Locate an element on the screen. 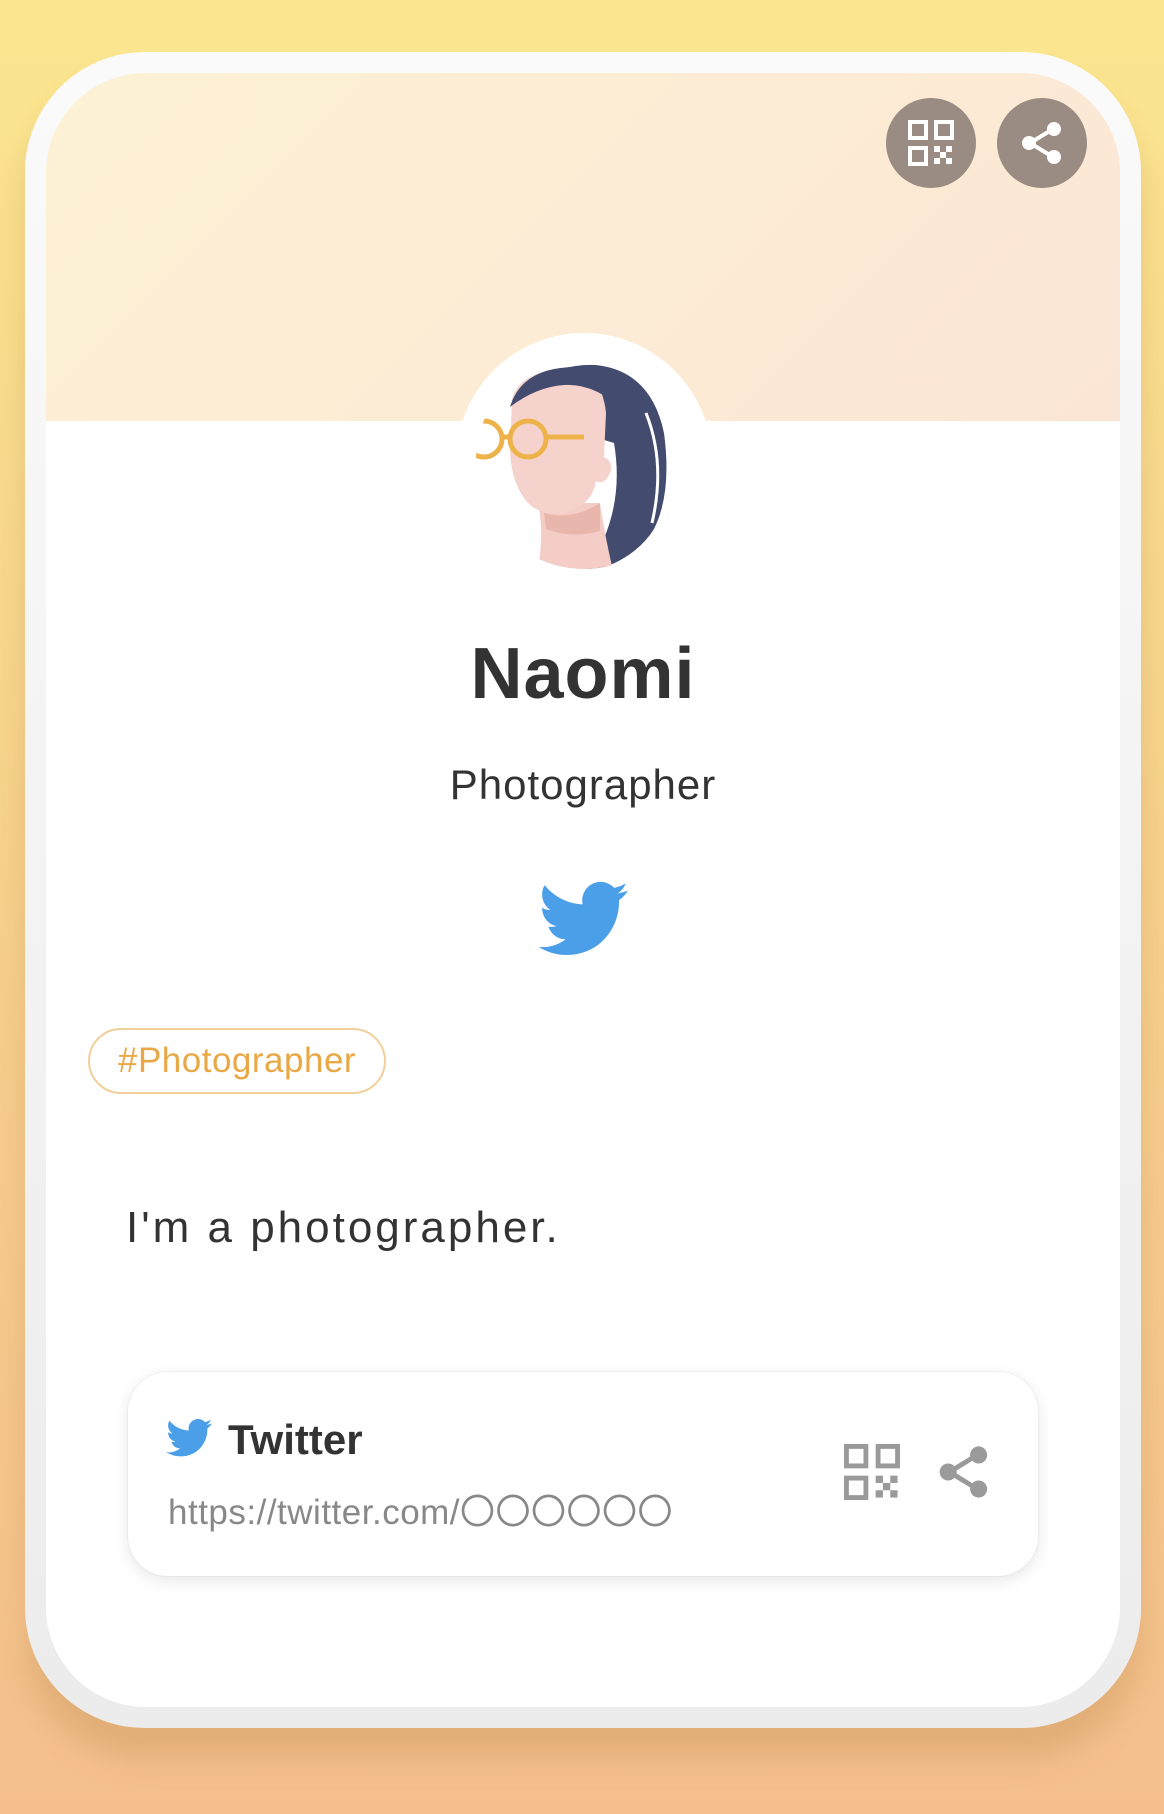  qr-code-button is located at coordinates (931, 143).